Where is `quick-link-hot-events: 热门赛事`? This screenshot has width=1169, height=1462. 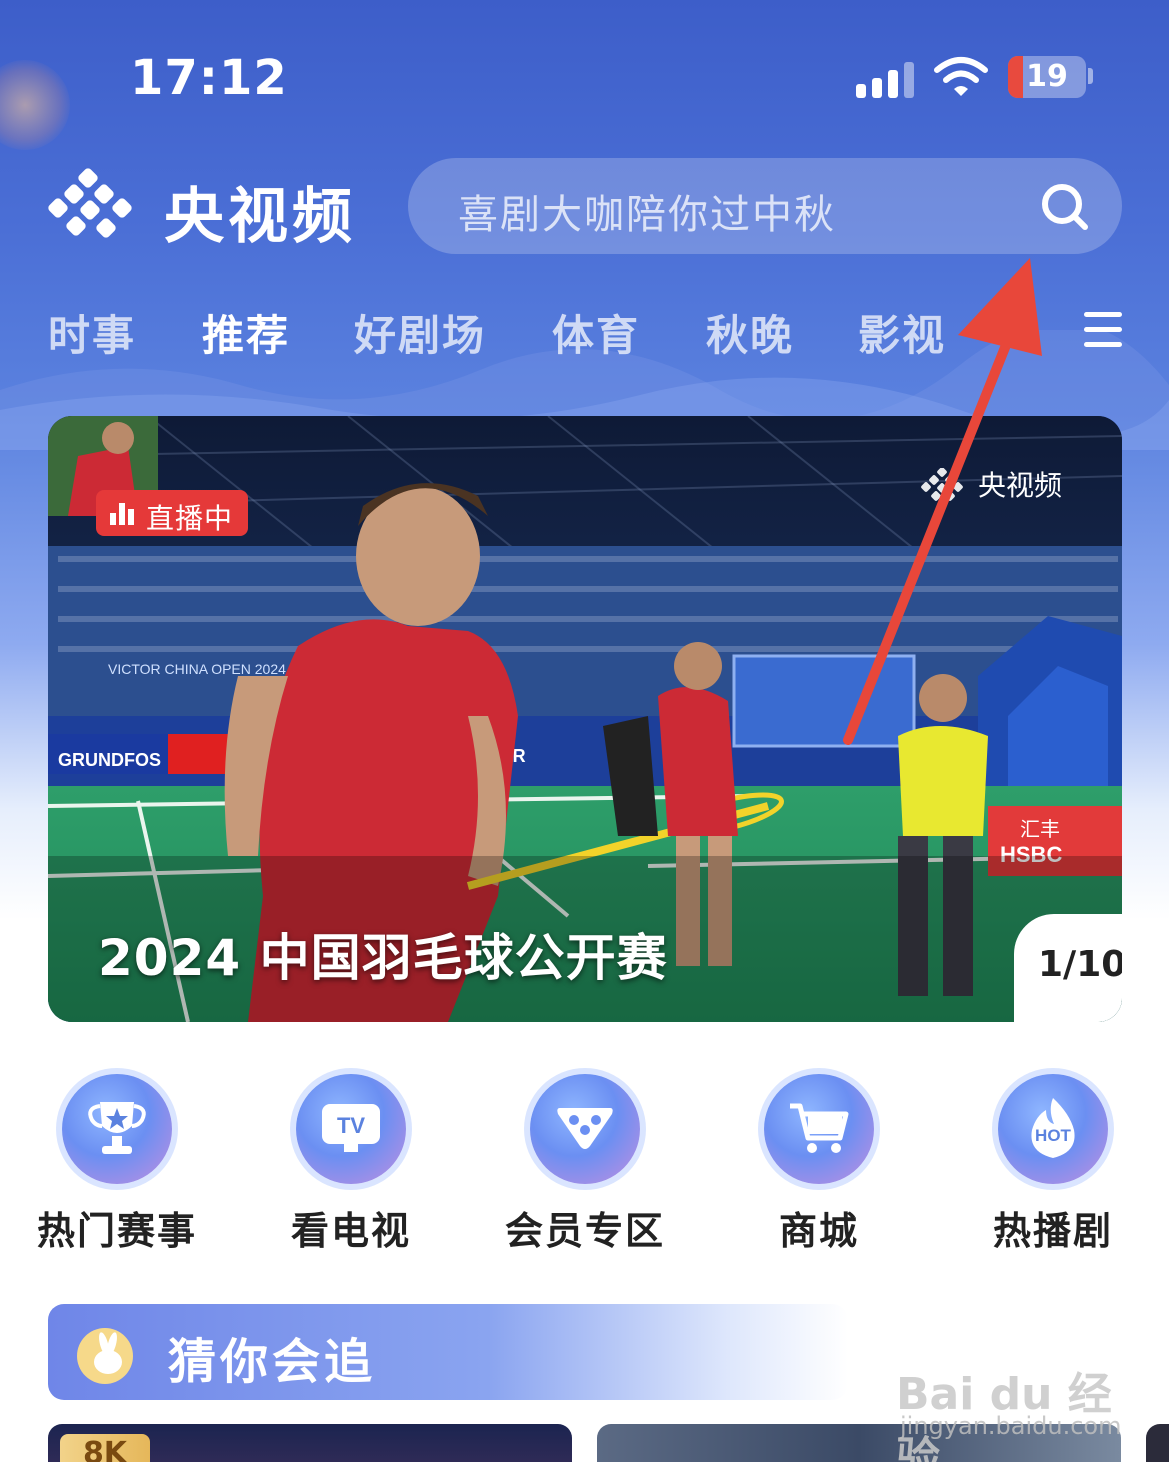 quick-link-hot-events: 热门赛事 is located at coordinates (117, 1163).